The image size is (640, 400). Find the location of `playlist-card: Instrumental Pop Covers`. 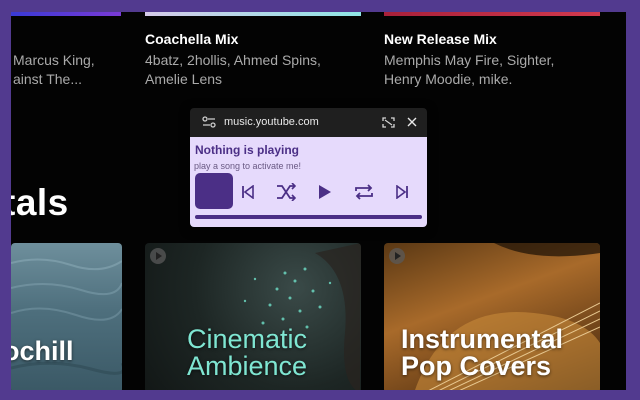

playlist-card: Instrumental Pop Covers is located at coordinates (492, 316).